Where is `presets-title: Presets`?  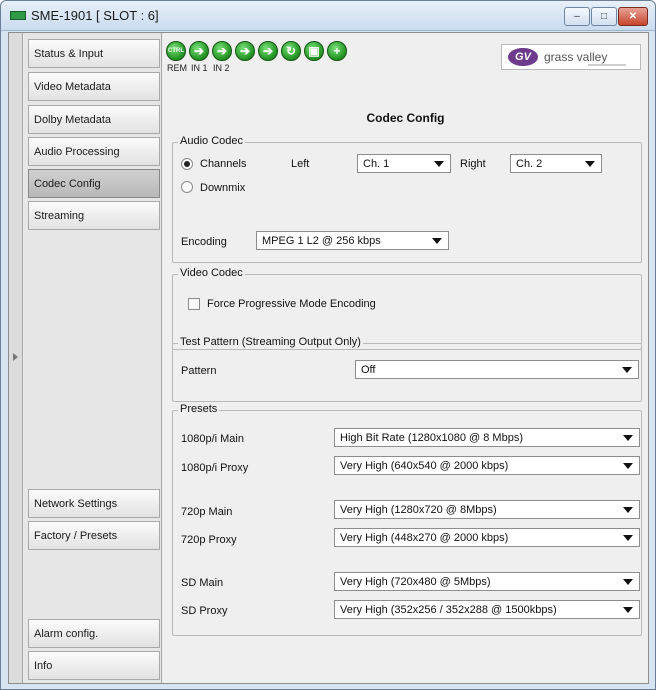
presets-title: Presets is located at coordinates (199, 409).